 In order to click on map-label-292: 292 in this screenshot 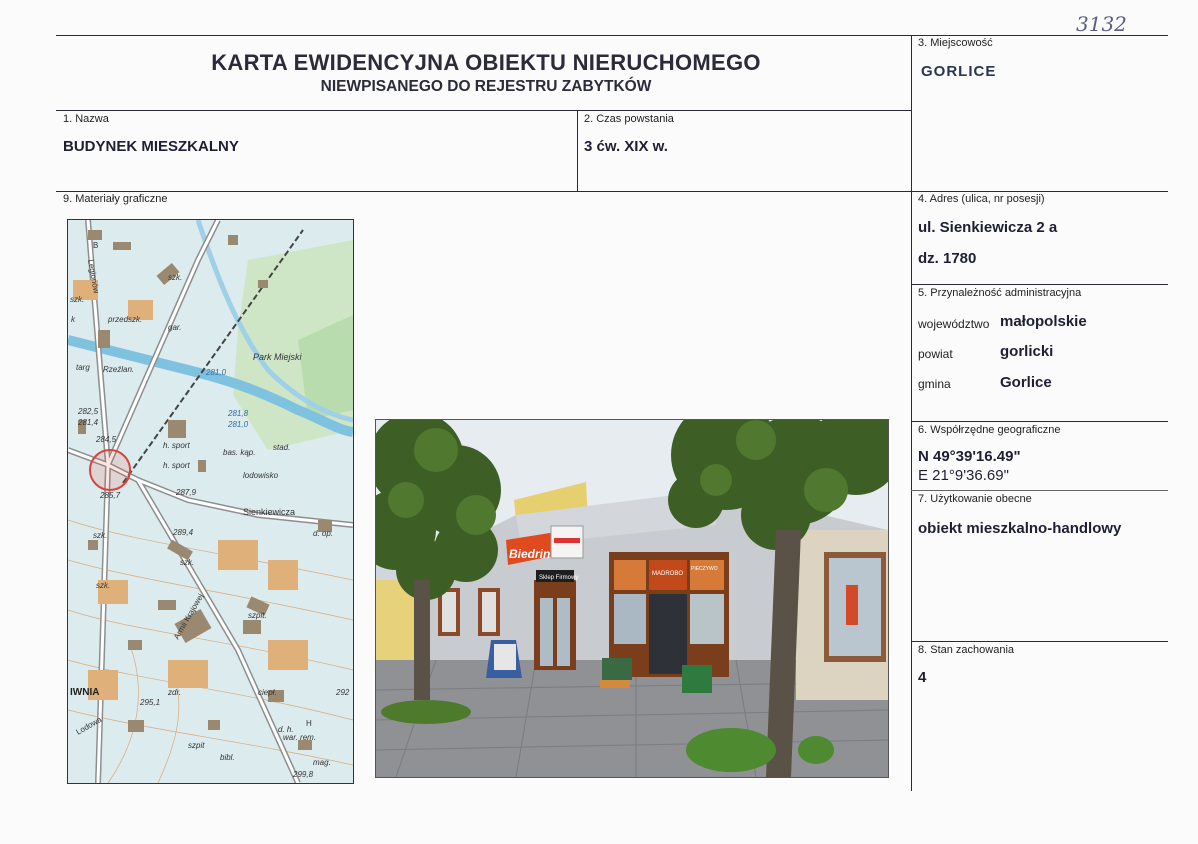, I will do `click(342, 692)`.